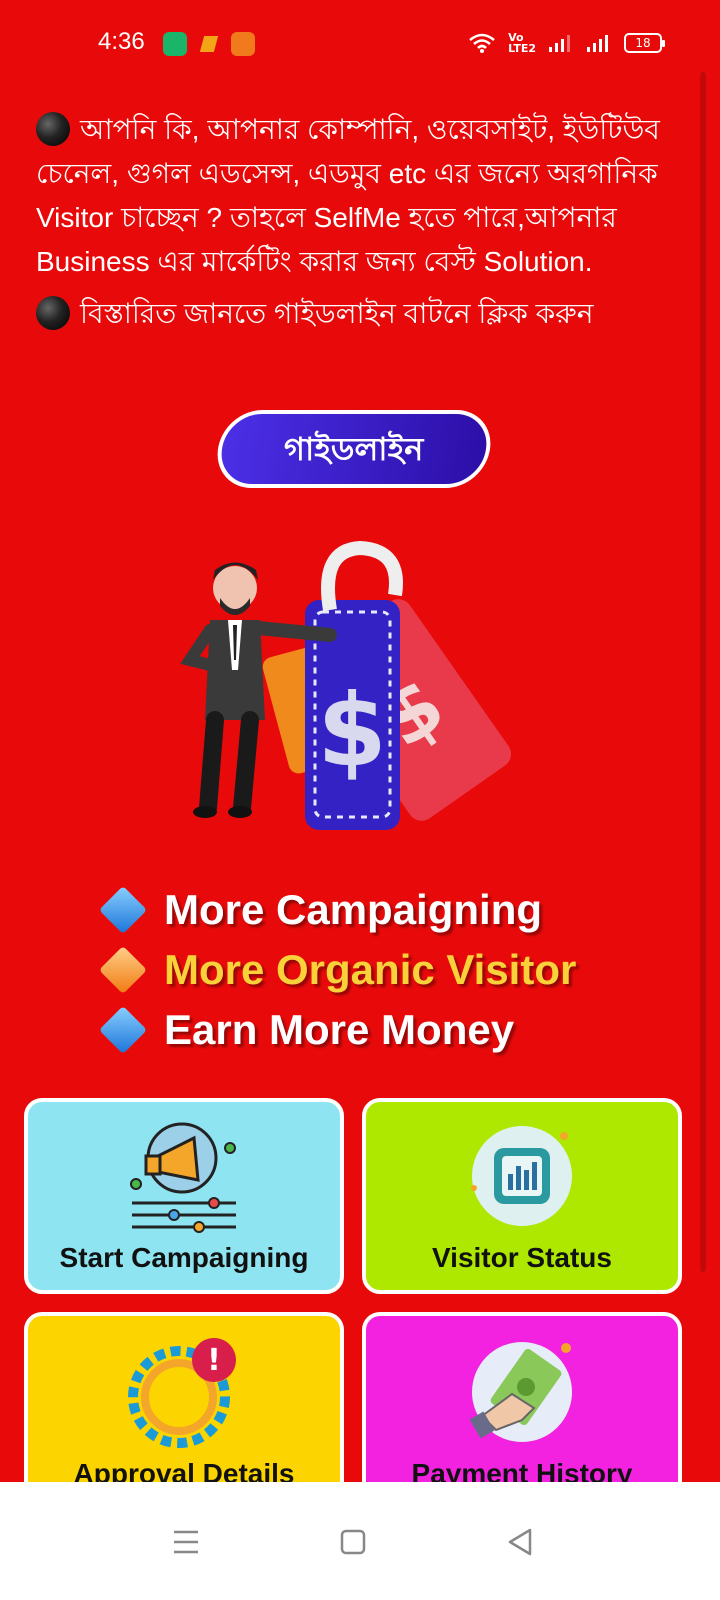  What do you see at coordinates (520, 1542) in the screenshot?
I see `back-icon` at bounding box center [520, 1542].